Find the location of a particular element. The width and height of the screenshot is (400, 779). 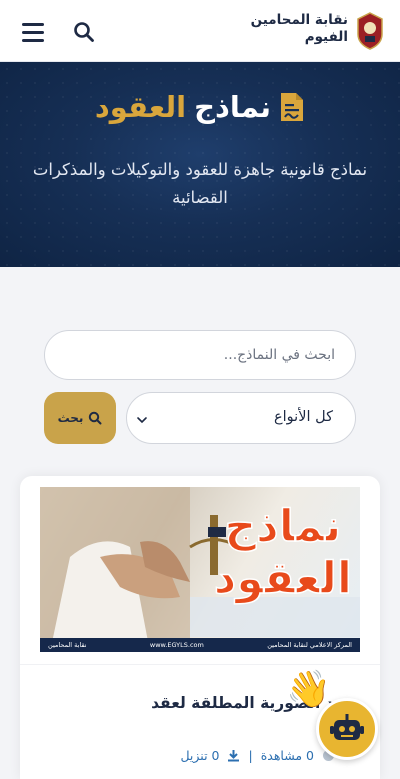

download-icon is located at coordinates (234, 756).